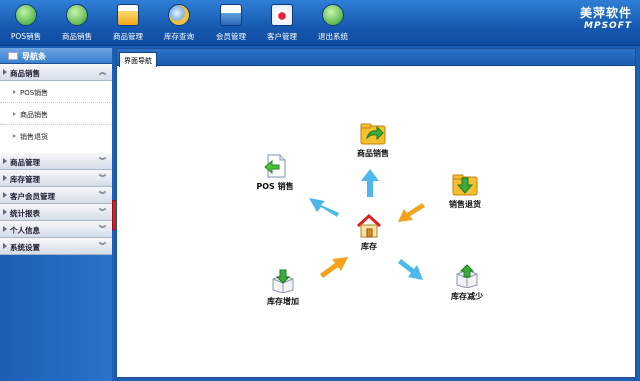 Image resolution: width=640 pixels, height=381 pixels. I want to click on toolbar-label: 库存查询, so click(179, 36).